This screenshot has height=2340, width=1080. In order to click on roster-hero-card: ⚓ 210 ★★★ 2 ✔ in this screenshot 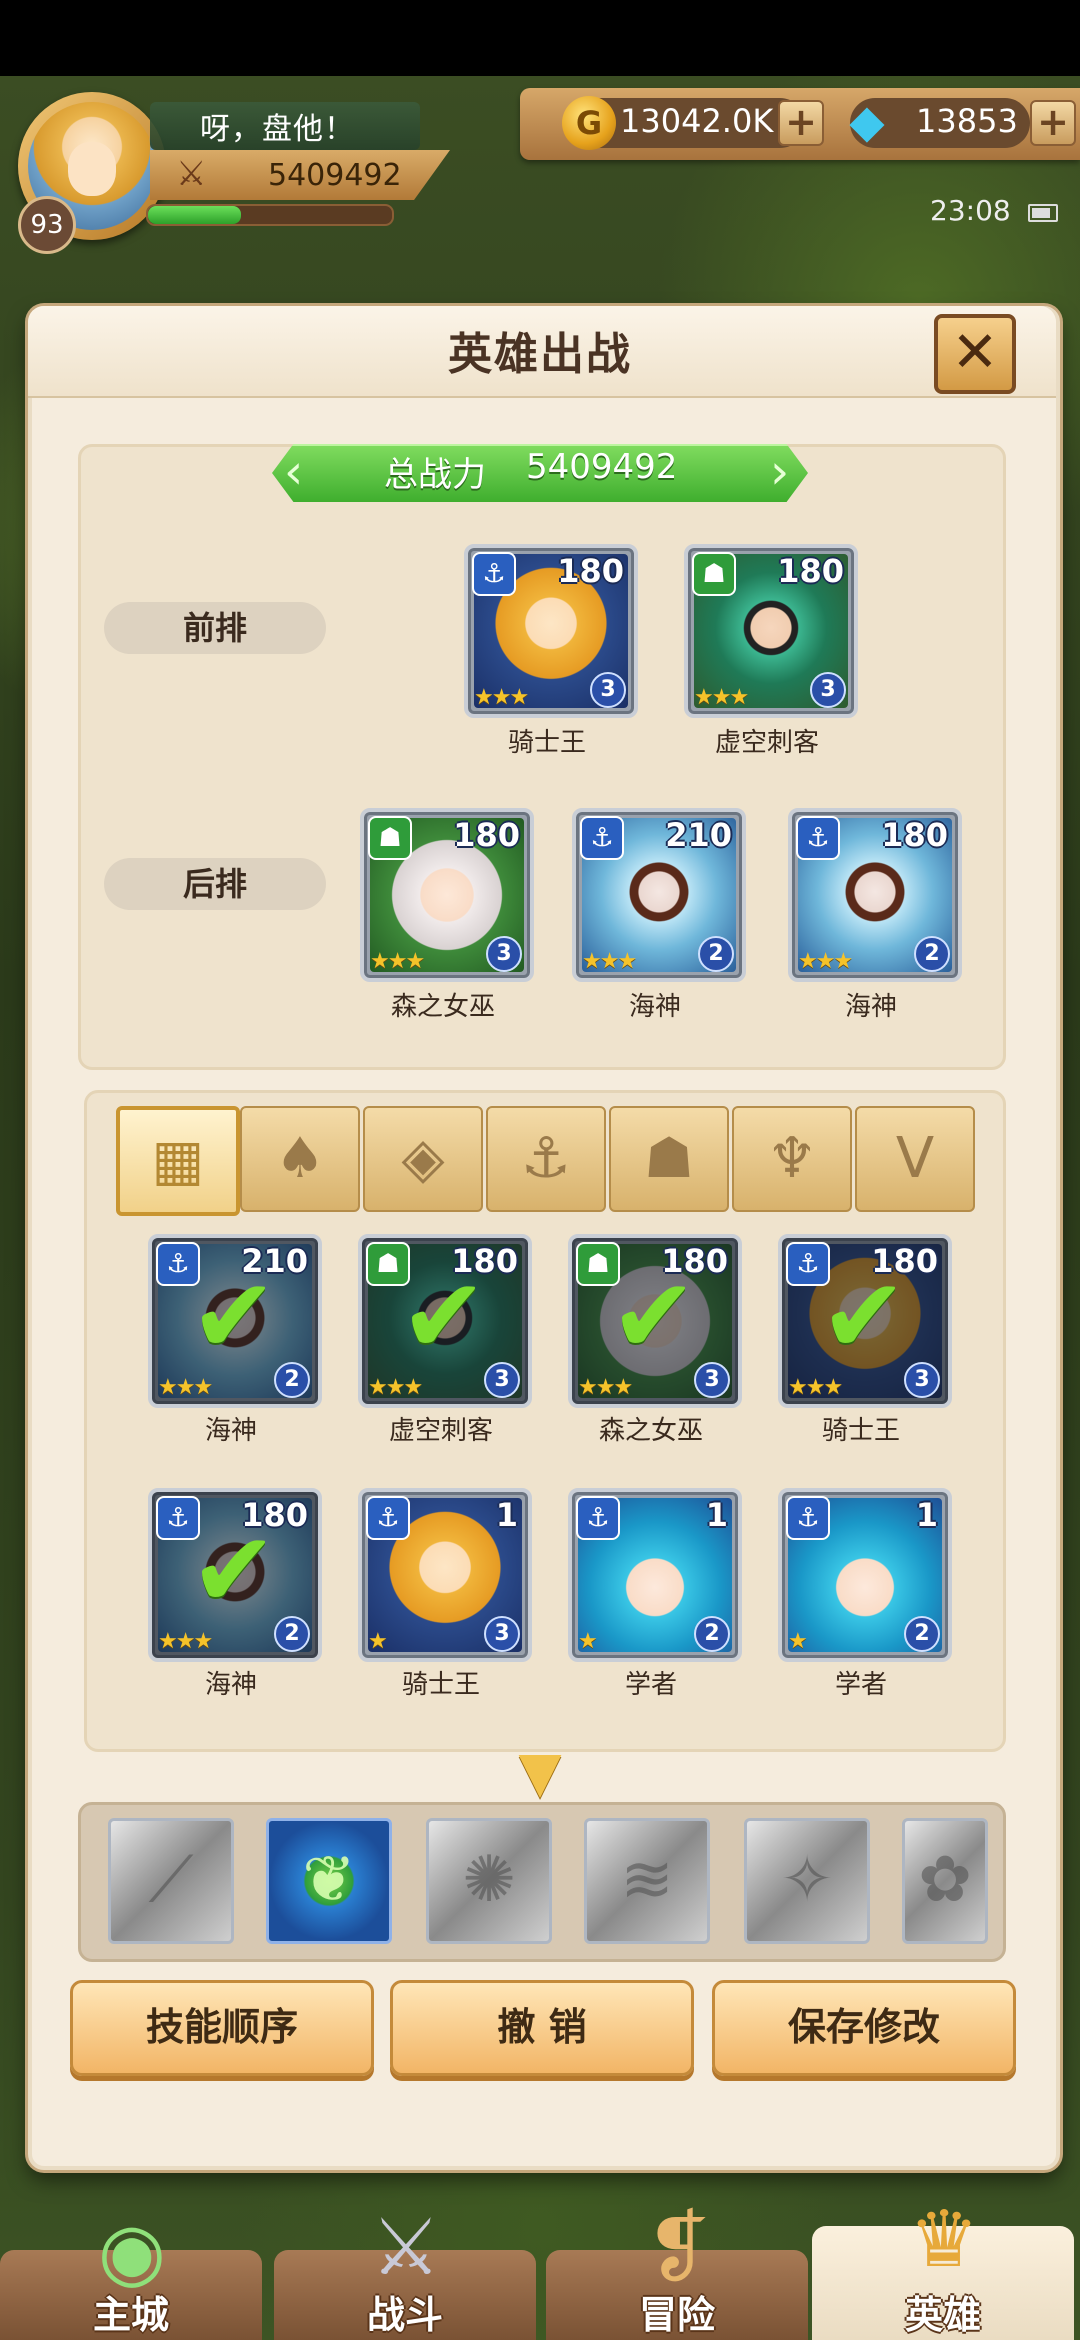, I will do `click(235, 1321)`.